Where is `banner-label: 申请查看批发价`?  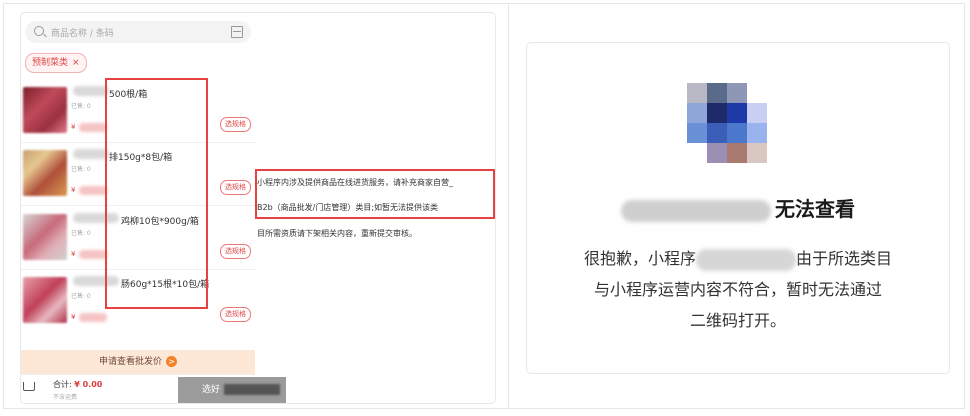 banner-label: 申请查看批发价 is located at coordinates (130, 362).